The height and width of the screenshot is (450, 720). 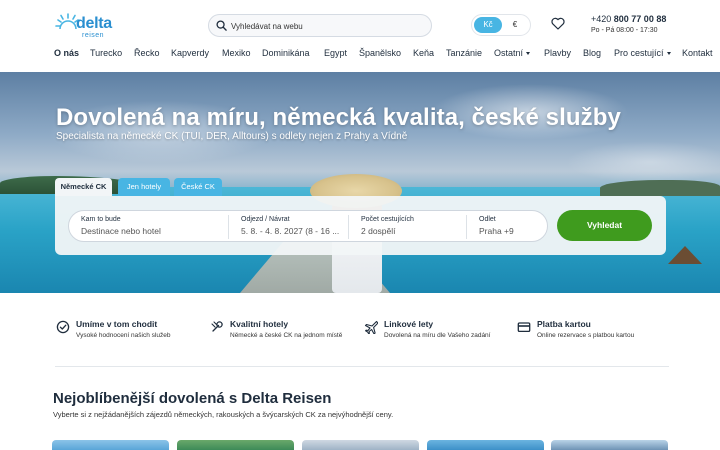 What do you see at coordinates (217, 326) in the screenshot?
I see `quality-seal-icon` at bounding box center [217, 326].